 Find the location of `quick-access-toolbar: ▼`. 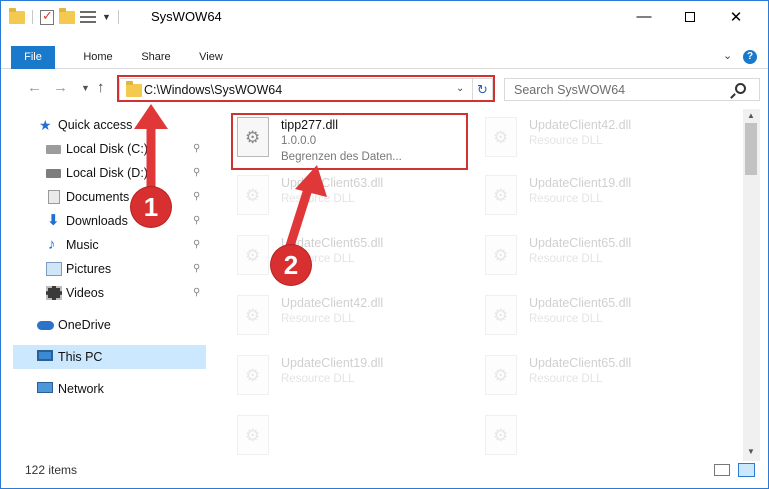

quick-access-toolbar: ▼ is located at coordinates (65, 16).